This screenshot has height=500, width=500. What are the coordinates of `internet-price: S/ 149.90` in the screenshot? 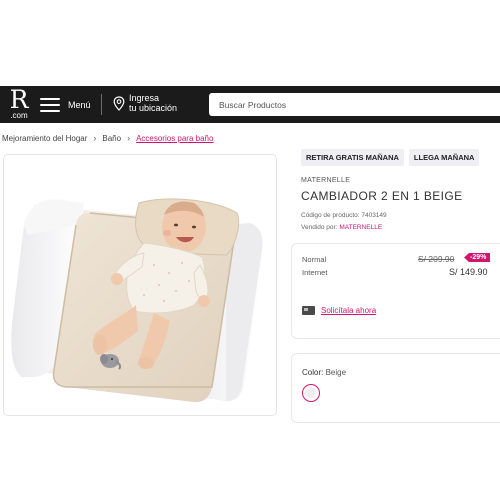 It's located at (468, 272).